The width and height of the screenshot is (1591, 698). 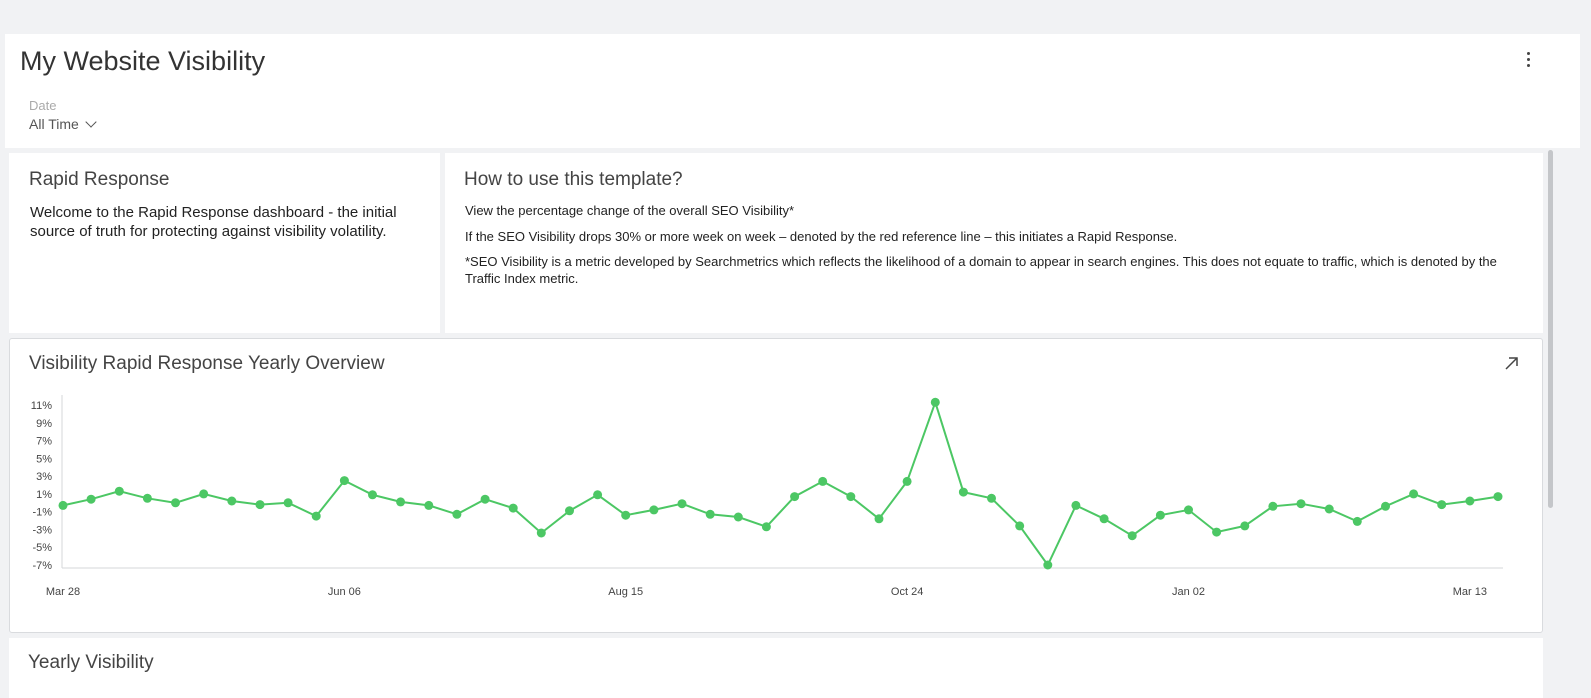 I want to click on yearly-visibility-card: Yearly Visibility, so click(x=776, y=668).